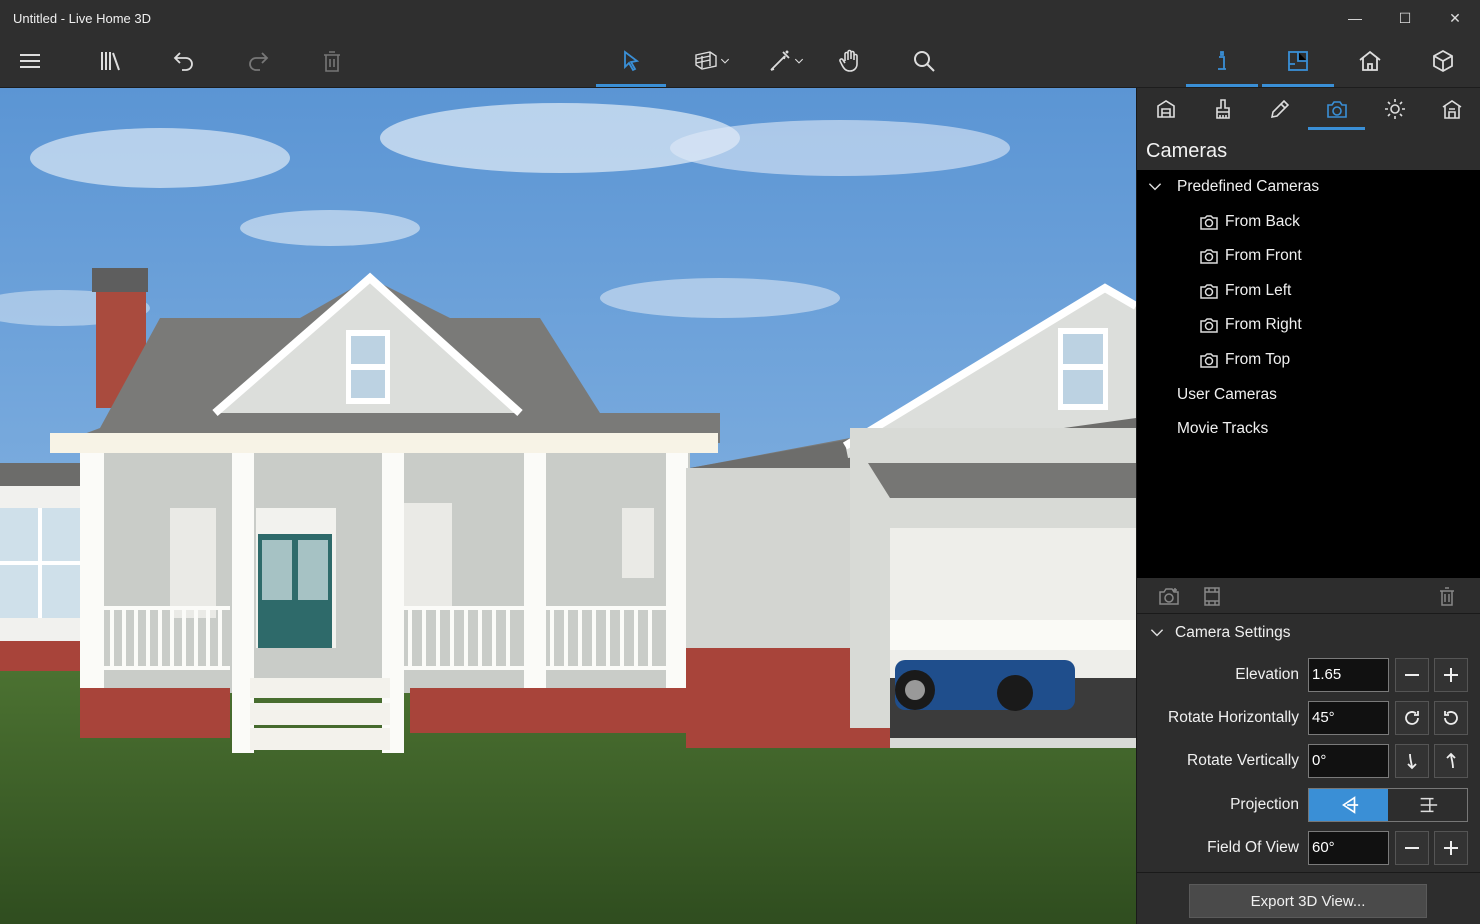  I want to click on elevation-decrease-button, so click(1412, 675).